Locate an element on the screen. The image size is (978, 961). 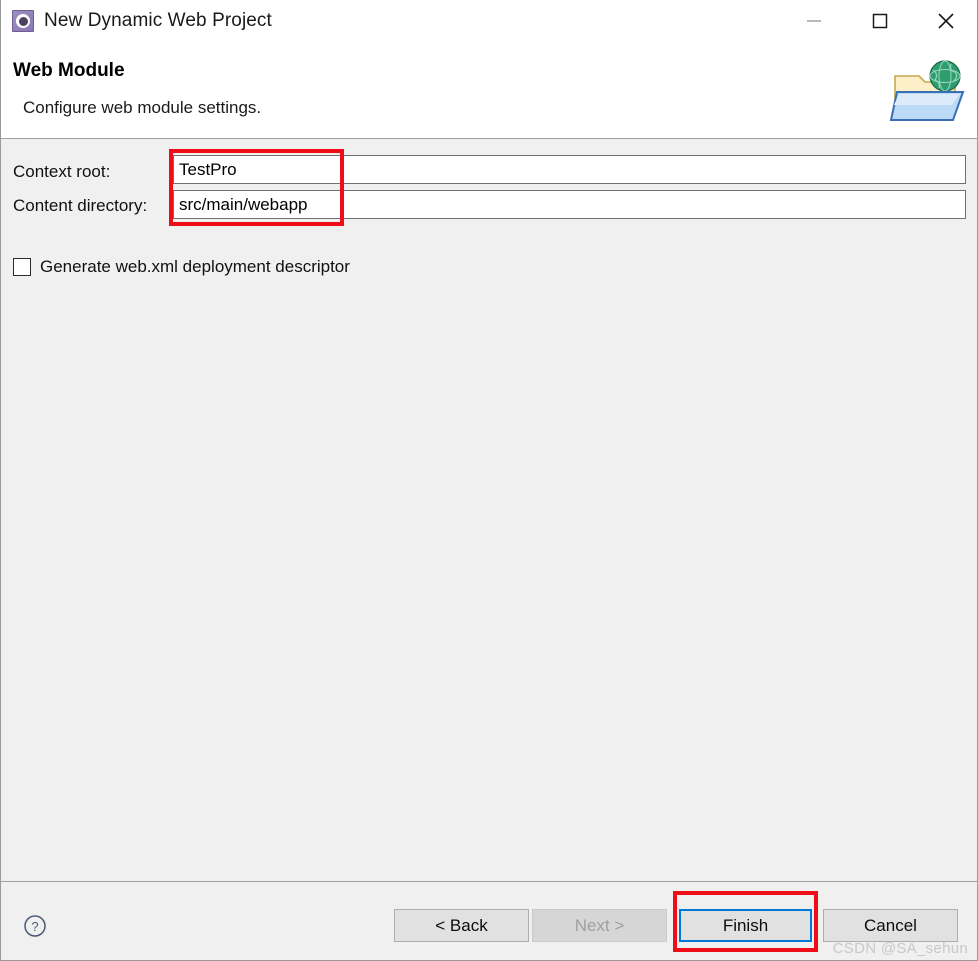
back-button: < Back is located at coordinates (461, 925).